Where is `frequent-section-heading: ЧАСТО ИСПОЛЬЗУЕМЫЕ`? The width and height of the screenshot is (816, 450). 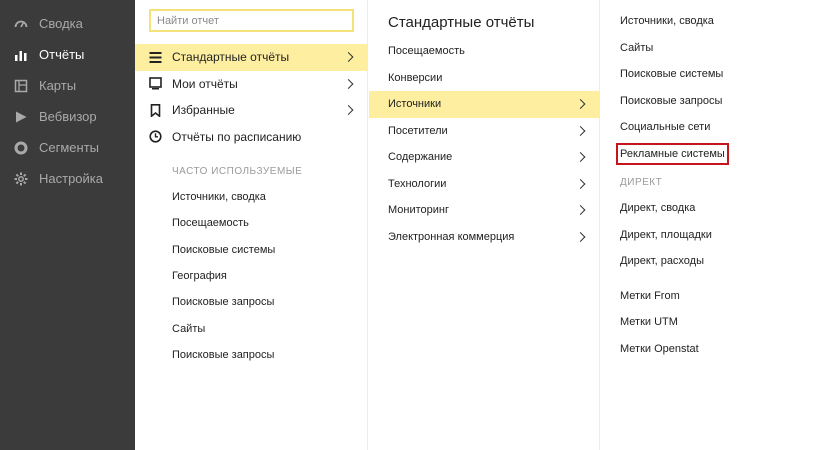
frequent-section-heading: ЧАСТО ИСПОЛЬЗУЕМЫЕ is located at coordinates (237, 171).